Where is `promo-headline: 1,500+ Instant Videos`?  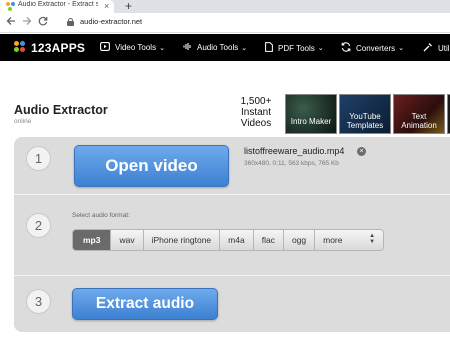
promo-headline: 1,500+ Instant Videos is located at coordinates (256, 112).